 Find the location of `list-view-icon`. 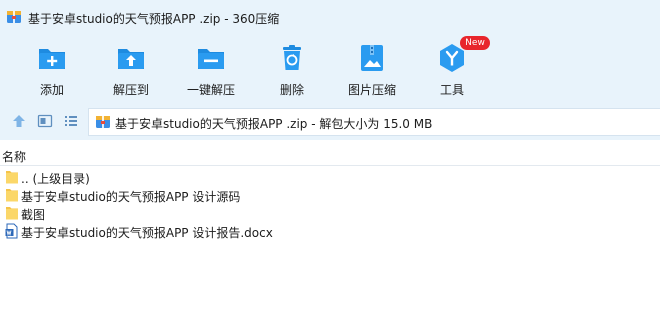

list-view-icon is located at coordinates (71, 121).